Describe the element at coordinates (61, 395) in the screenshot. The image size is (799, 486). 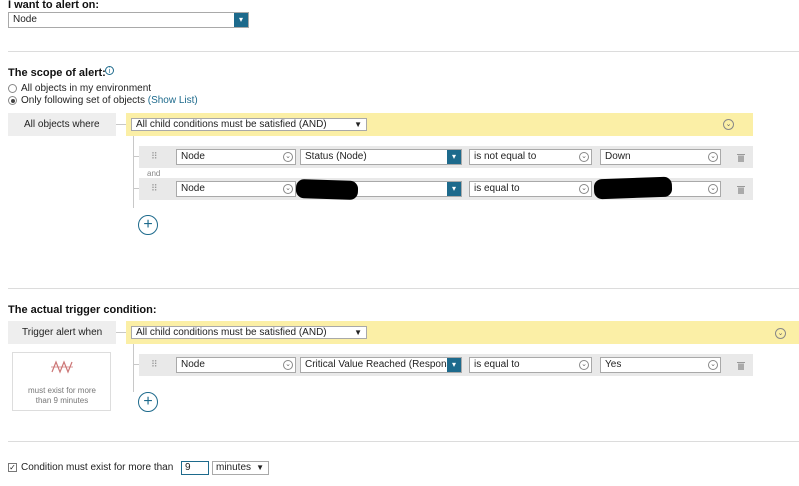
I see `duration-summary-text: must exist for more than 9 minutes` at that location.